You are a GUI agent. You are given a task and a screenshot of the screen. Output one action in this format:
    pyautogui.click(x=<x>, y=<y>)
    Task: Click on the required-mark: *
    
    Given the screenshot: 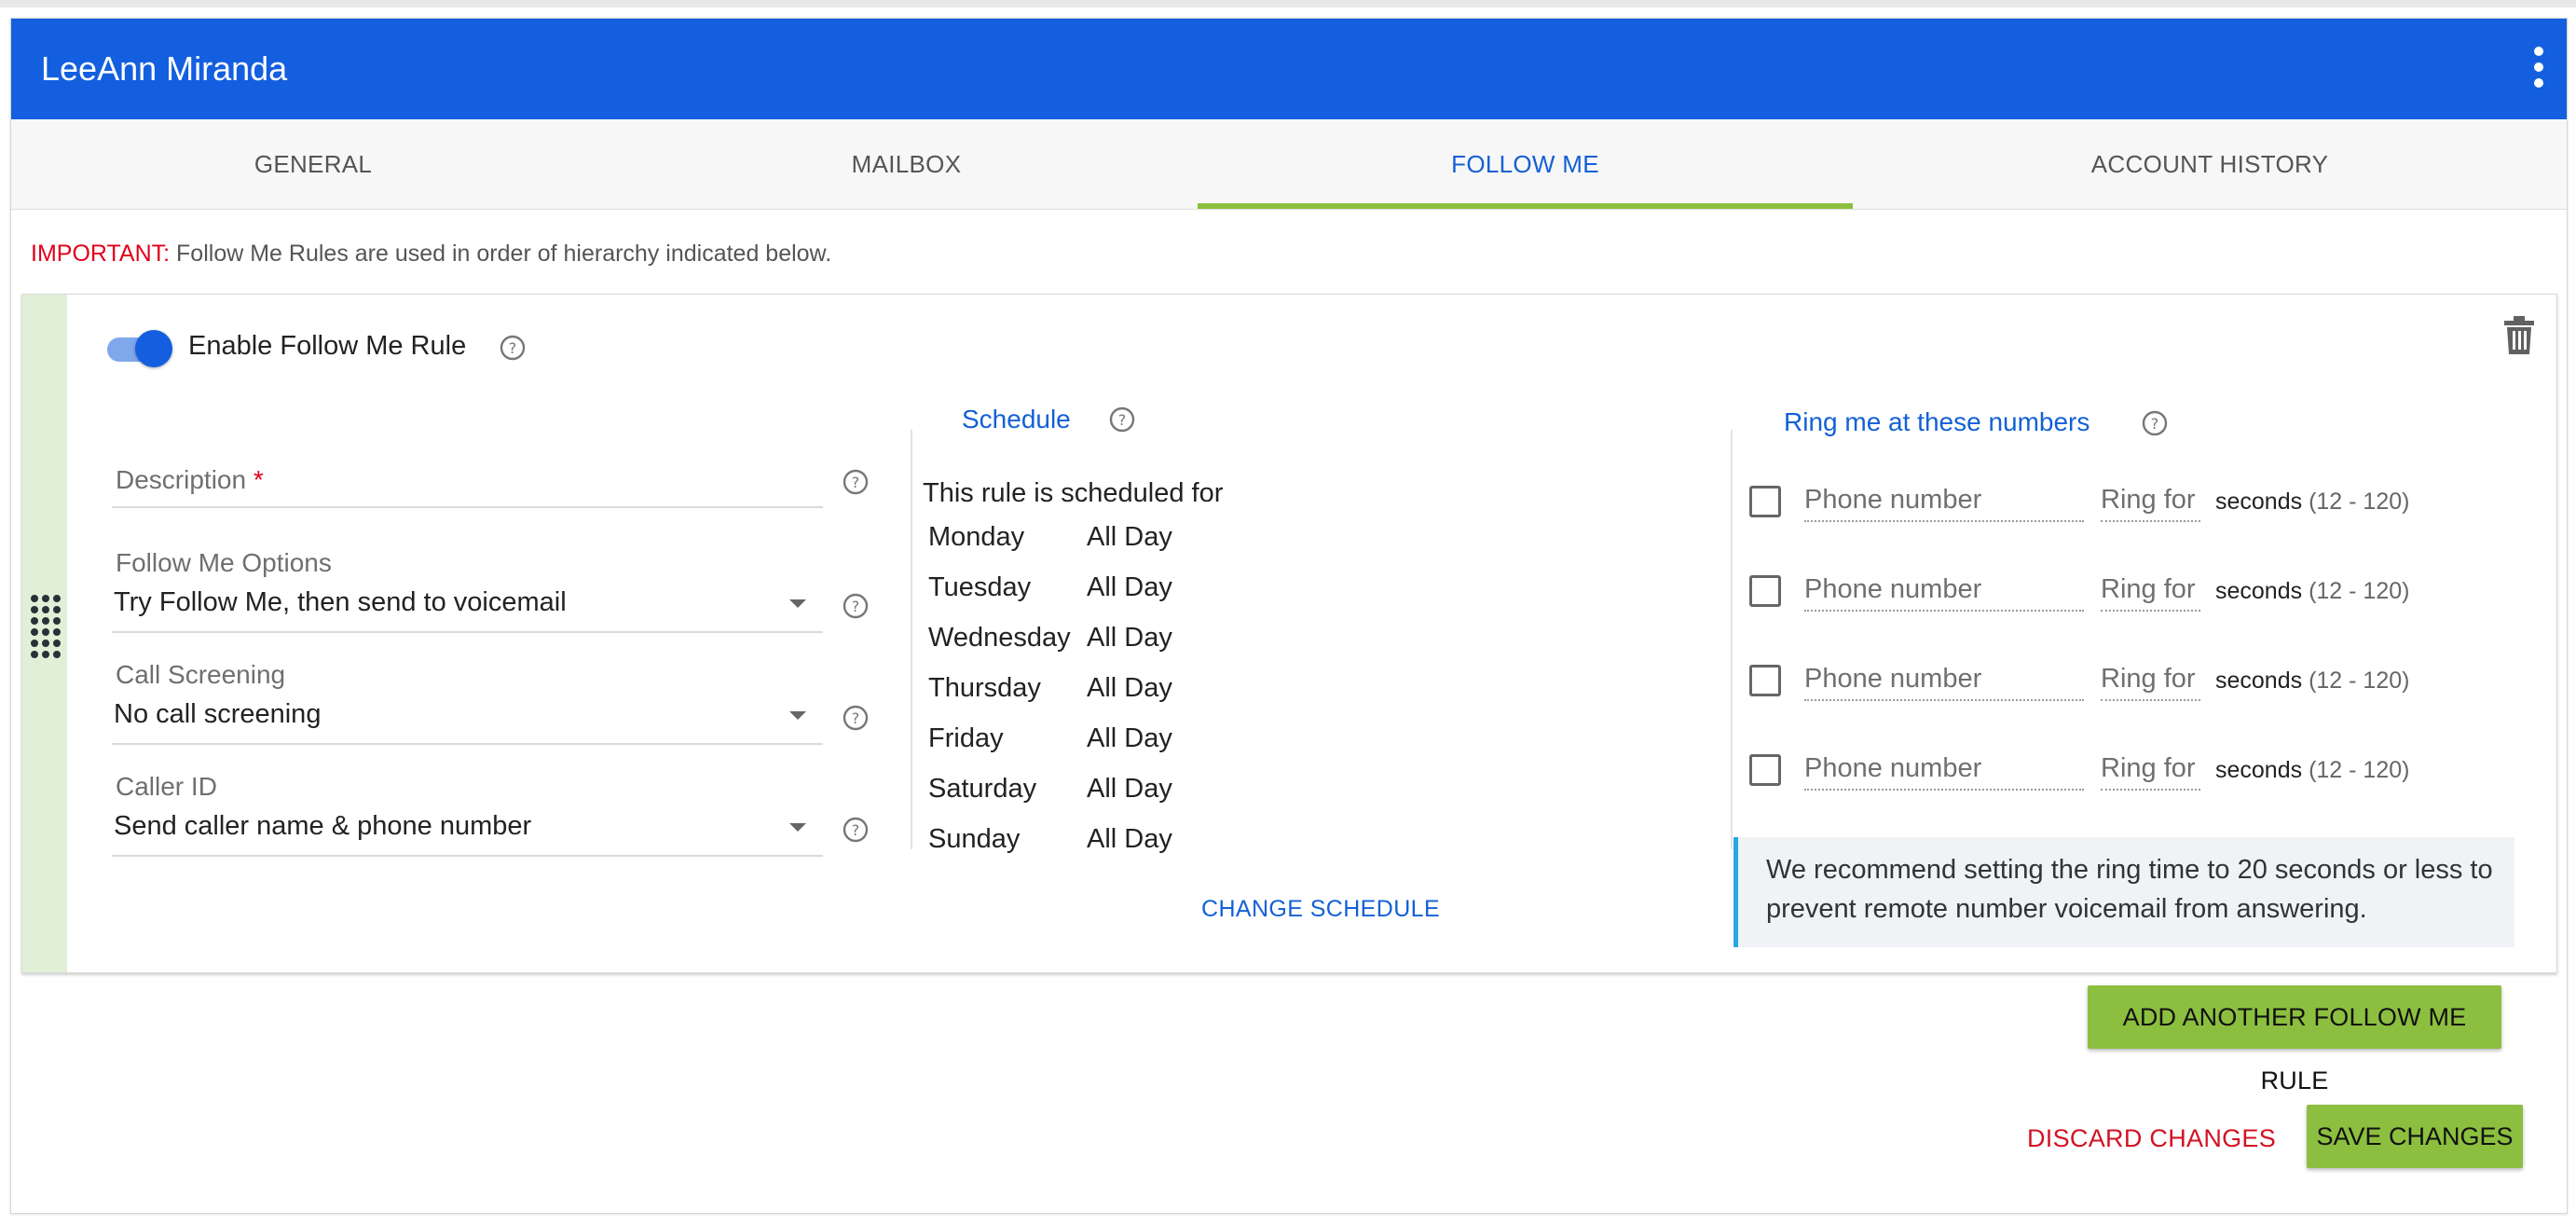 What is the action you would take?
    pyautogui.click(x=258, y=479)
    